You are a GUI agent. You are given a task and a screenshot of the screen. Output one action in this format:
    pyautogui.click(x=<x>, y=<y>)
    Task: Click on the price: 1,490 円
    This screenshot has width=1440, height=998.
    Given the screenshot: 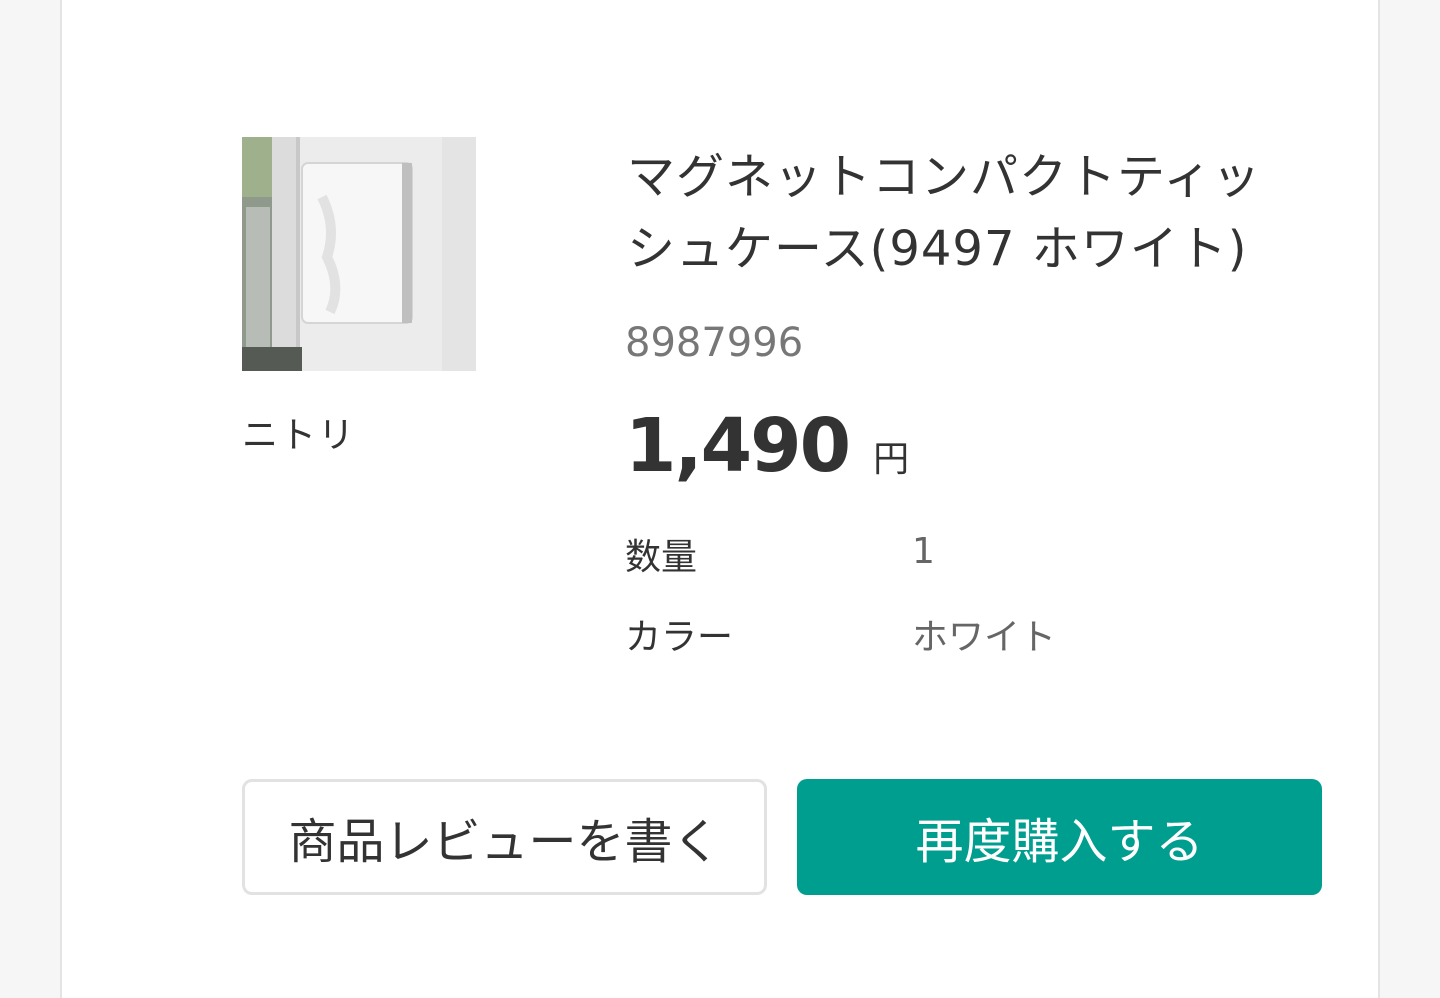 What is the action you would take?
    pyautogui.click(x=767, y=446)
    